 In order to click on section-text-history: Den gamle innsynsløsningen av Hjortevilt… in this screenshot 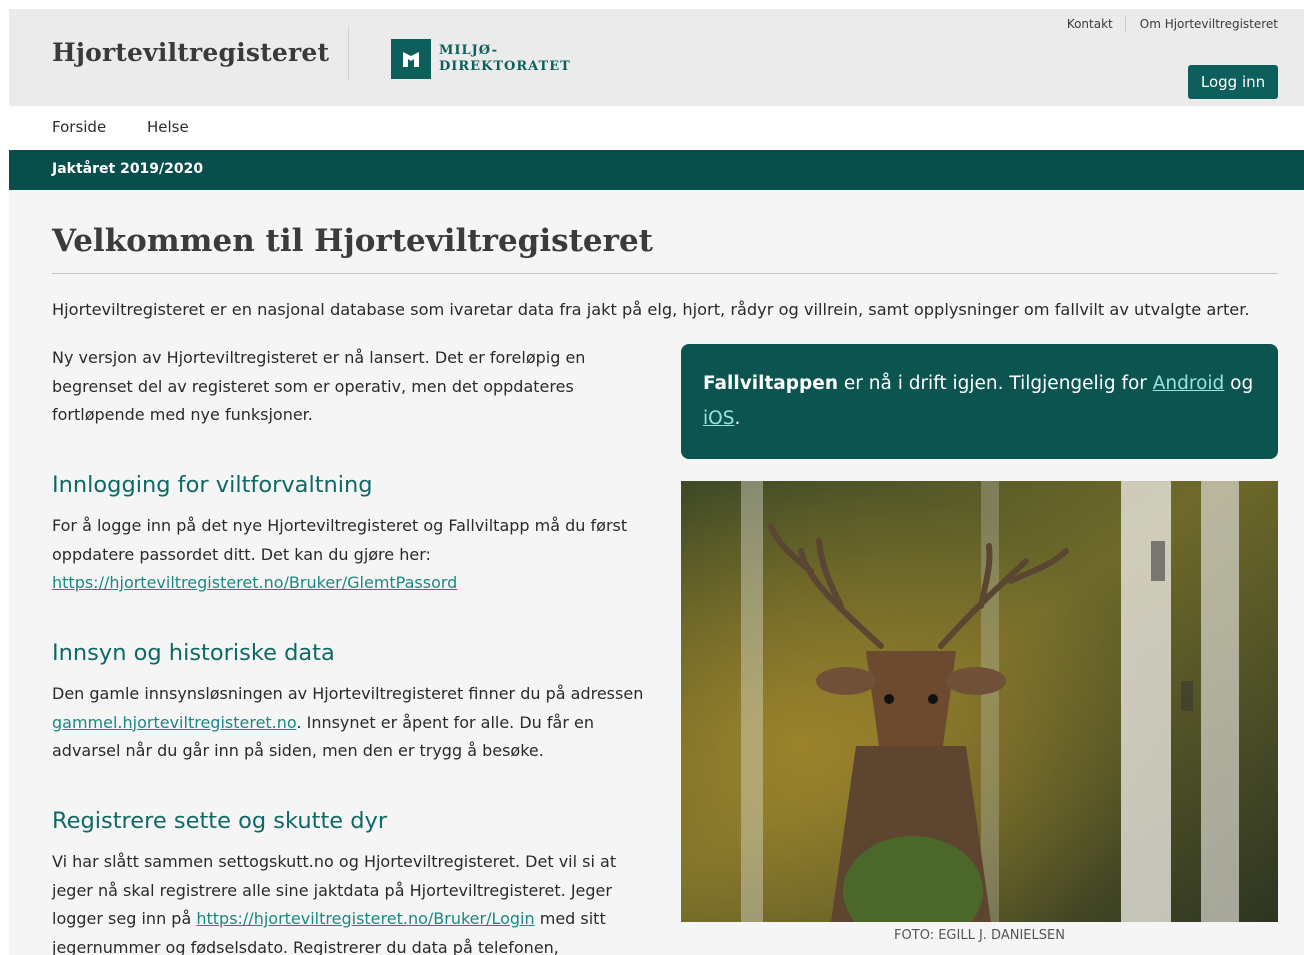, I will do `click(352, 723)`.